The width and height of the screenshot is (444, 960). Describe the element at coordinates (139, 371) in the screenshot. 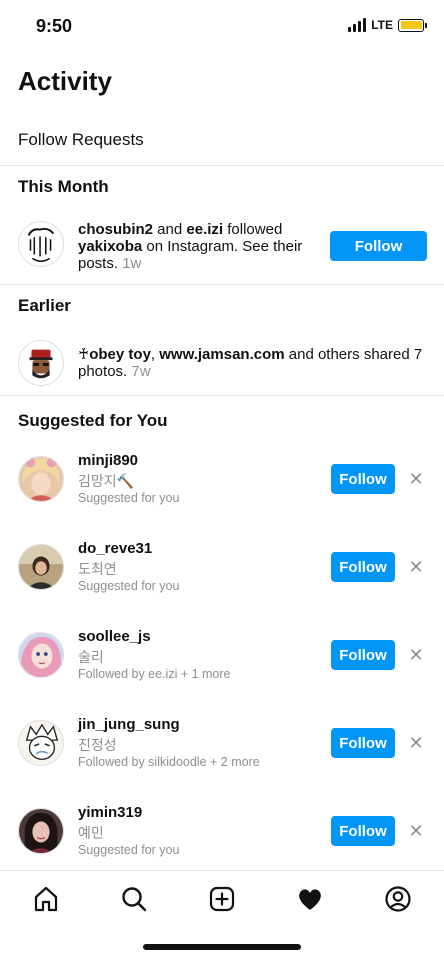

I see `notif-time: 7w` at that location.